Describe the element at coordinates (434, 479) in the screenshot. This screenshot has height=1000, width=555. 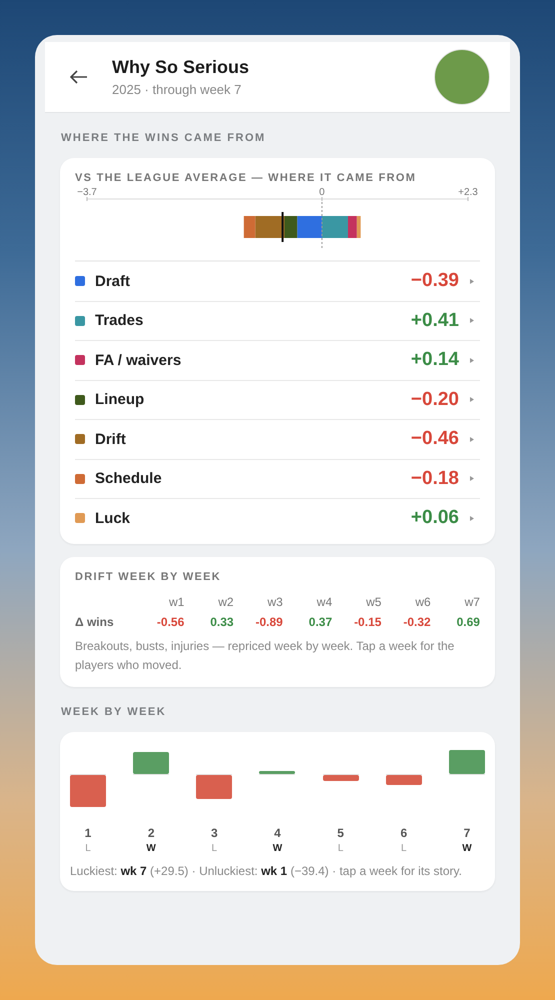
I see `category-value: −0.18` at that location.